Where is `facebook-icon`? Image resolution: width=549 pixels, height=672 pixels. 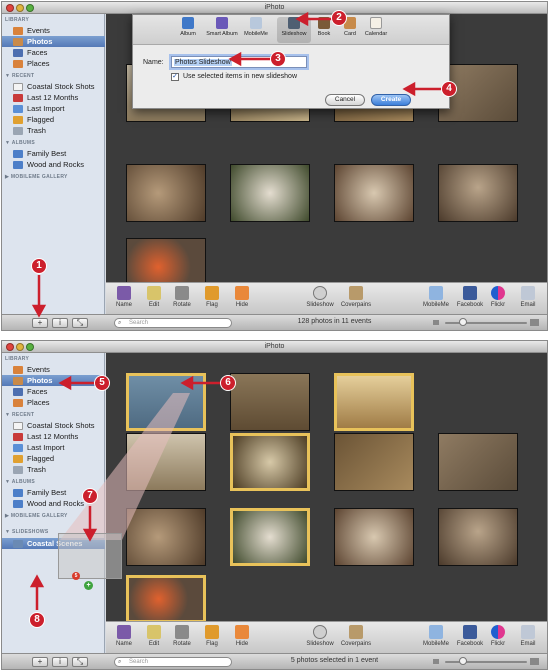
facebook-icon is located at coordinates (470, 632).